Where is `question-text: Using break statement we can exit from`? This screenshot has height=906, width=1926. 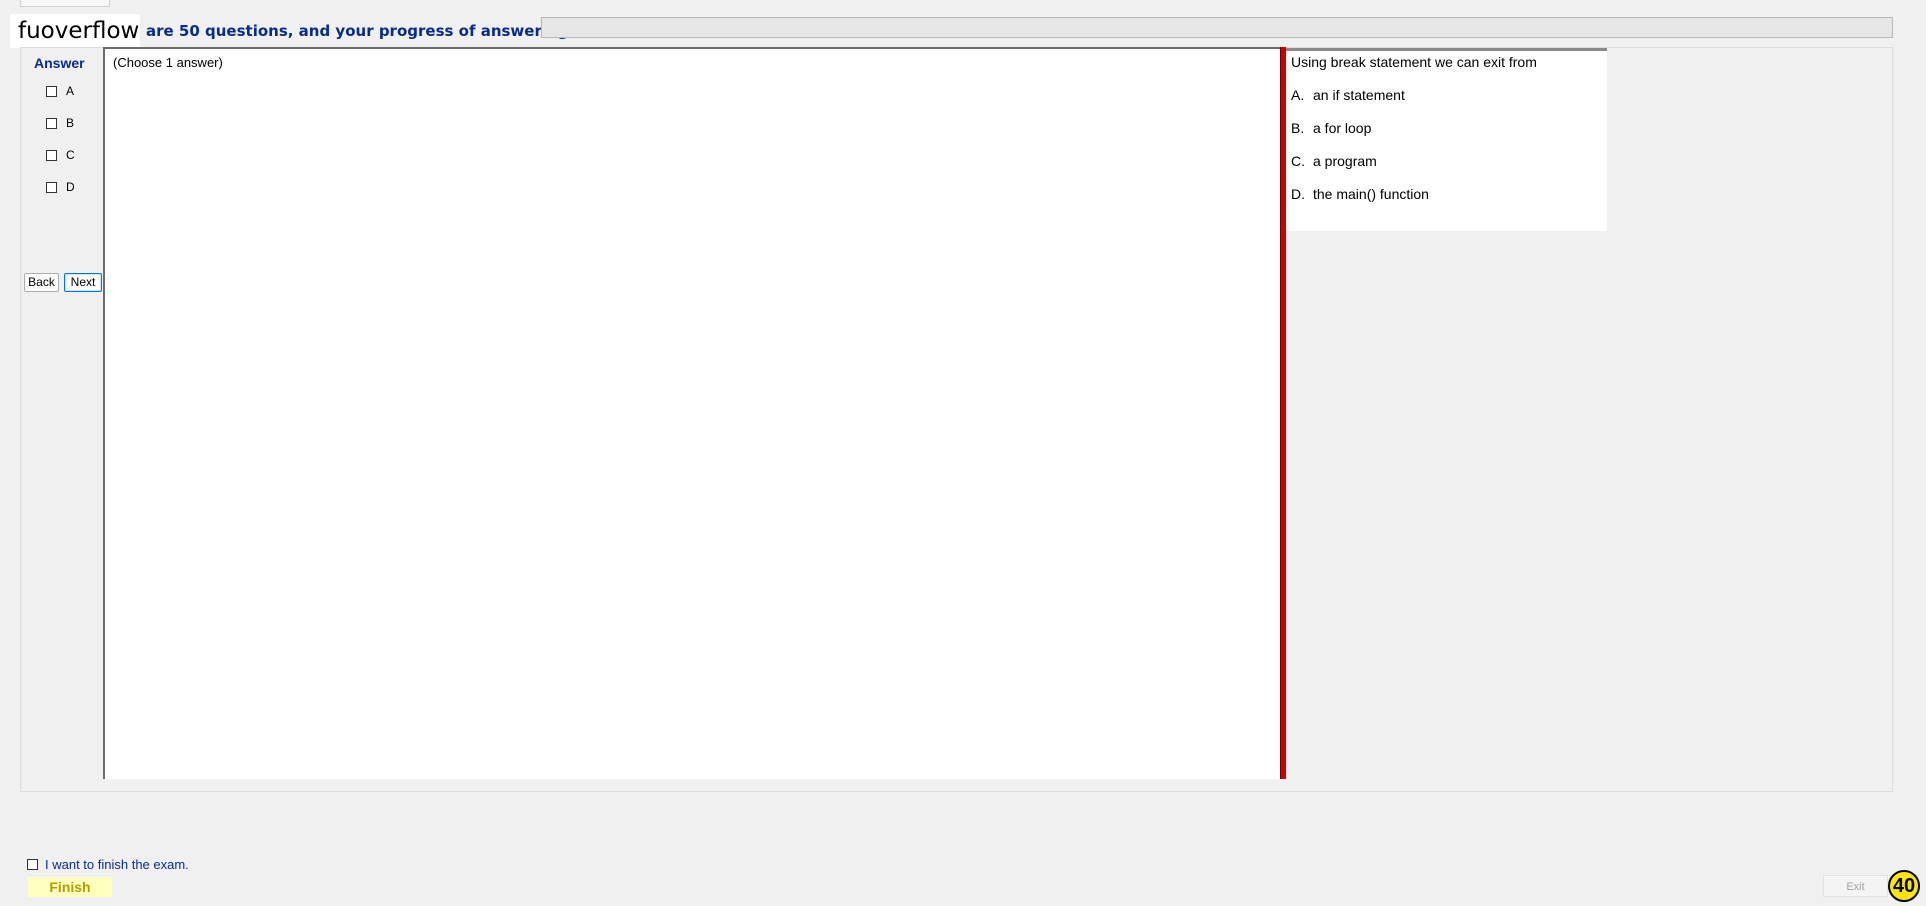
question-text: Using break statement we can exit from is located at coordinates (1414, 62).